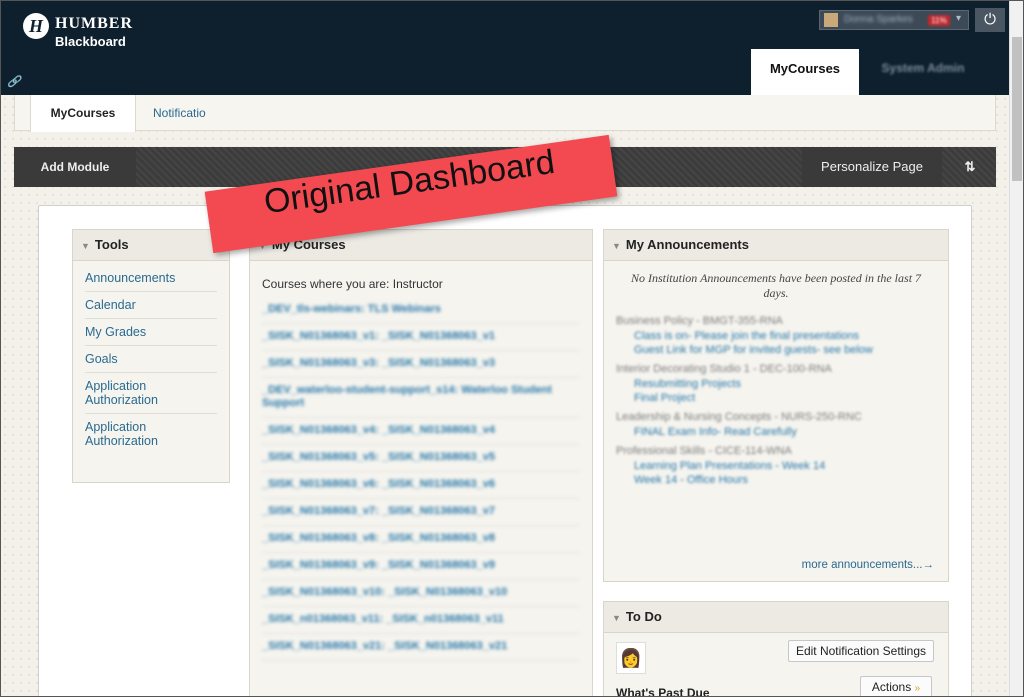 This screenshot has height=697, width=1024. What do you see at coordinates (872, 167) in the screenshot?
I see `personalize-page-button: Personalize Page` at bounding box center [872, 167].